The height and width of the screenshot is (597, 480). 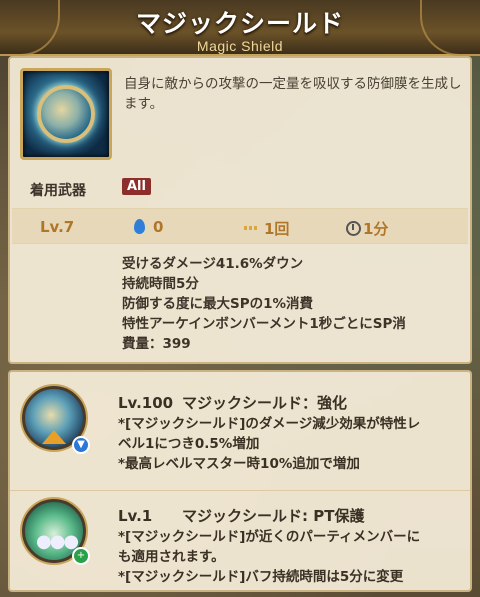 I want to click on enhancement-line: *[マジックシールド]バフ持続時間は5分に変更, so click(x=261, y=577).